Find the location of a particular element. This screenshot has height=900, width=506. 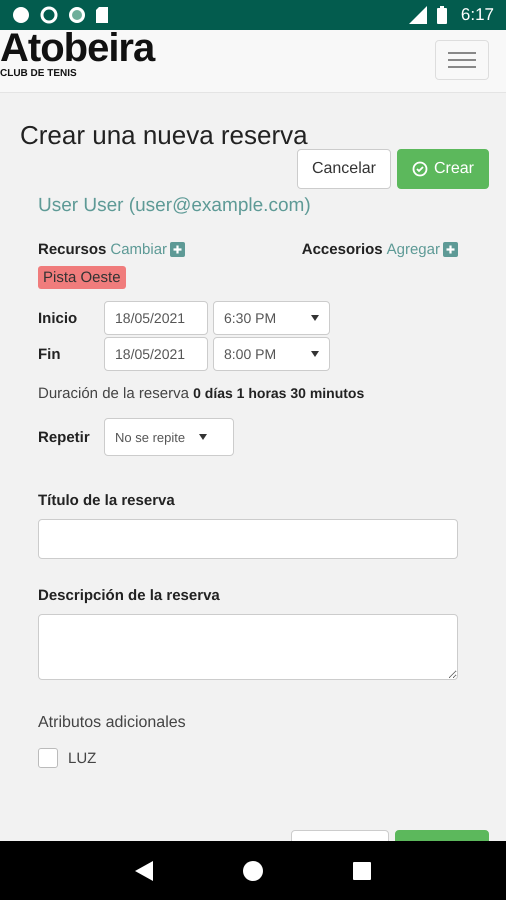

checkbox is located at coordinates (48, 758).